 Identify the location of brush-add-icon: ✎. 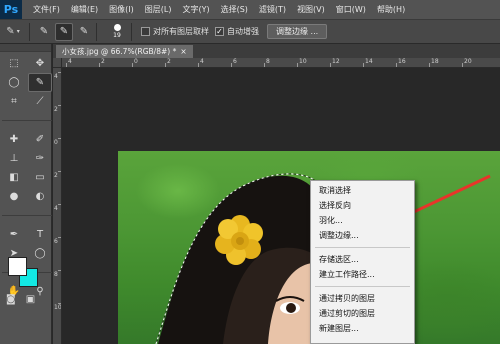
(64, 31).